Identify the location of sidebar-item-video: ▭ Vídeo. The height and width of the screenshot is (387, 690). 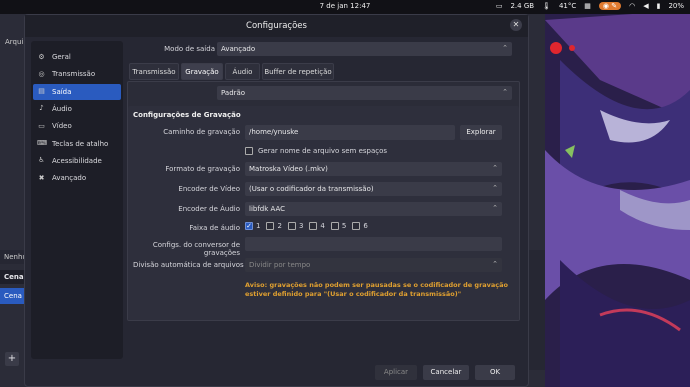
(77, 126).